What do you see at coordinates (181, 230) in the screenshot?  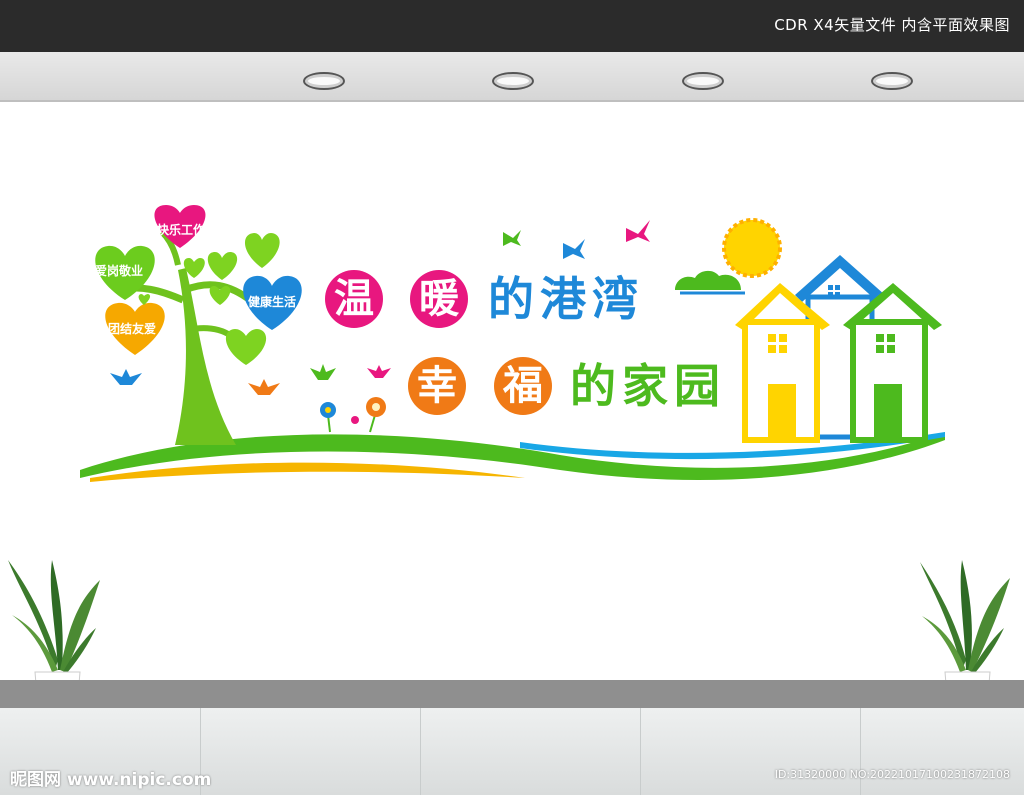 I see `heart-label-happy-work: 快乐工作` at bounding box center [181, 230].